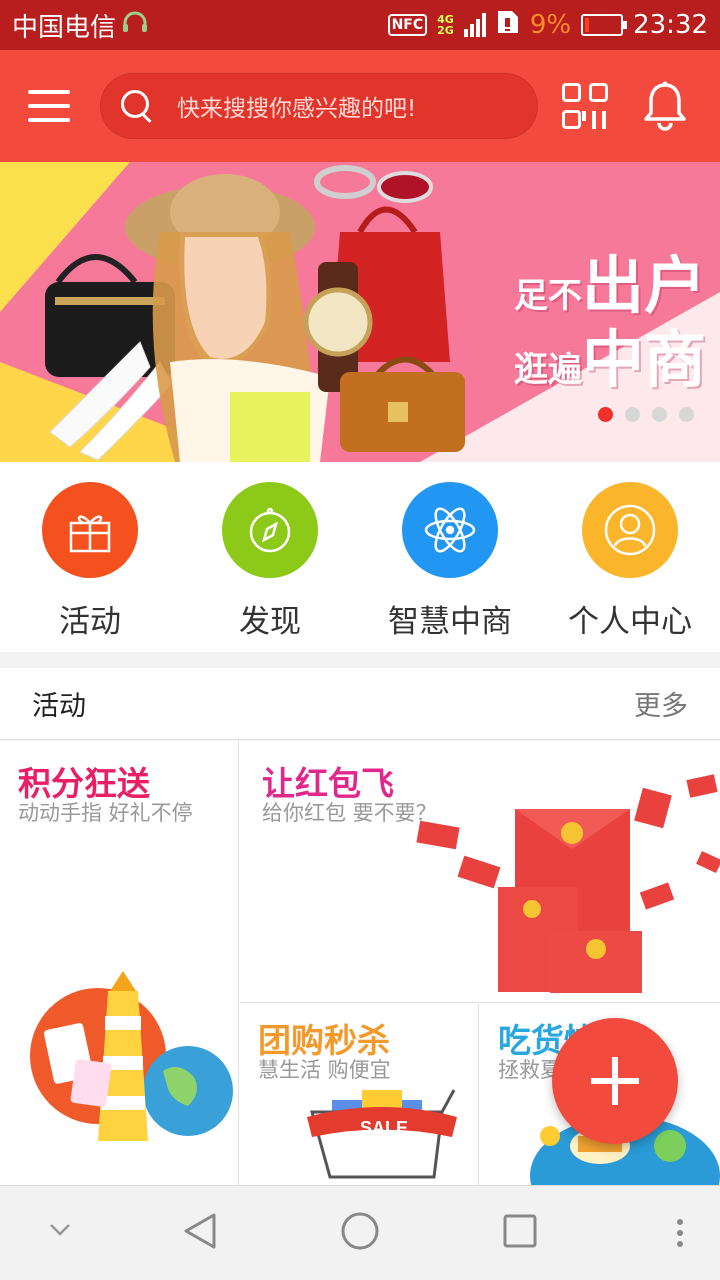 The image size is (720, 1280). What do you see at coordinates (665, 106) in the screenshot?
I see `bell-icon` at bounding box center [665, 106].